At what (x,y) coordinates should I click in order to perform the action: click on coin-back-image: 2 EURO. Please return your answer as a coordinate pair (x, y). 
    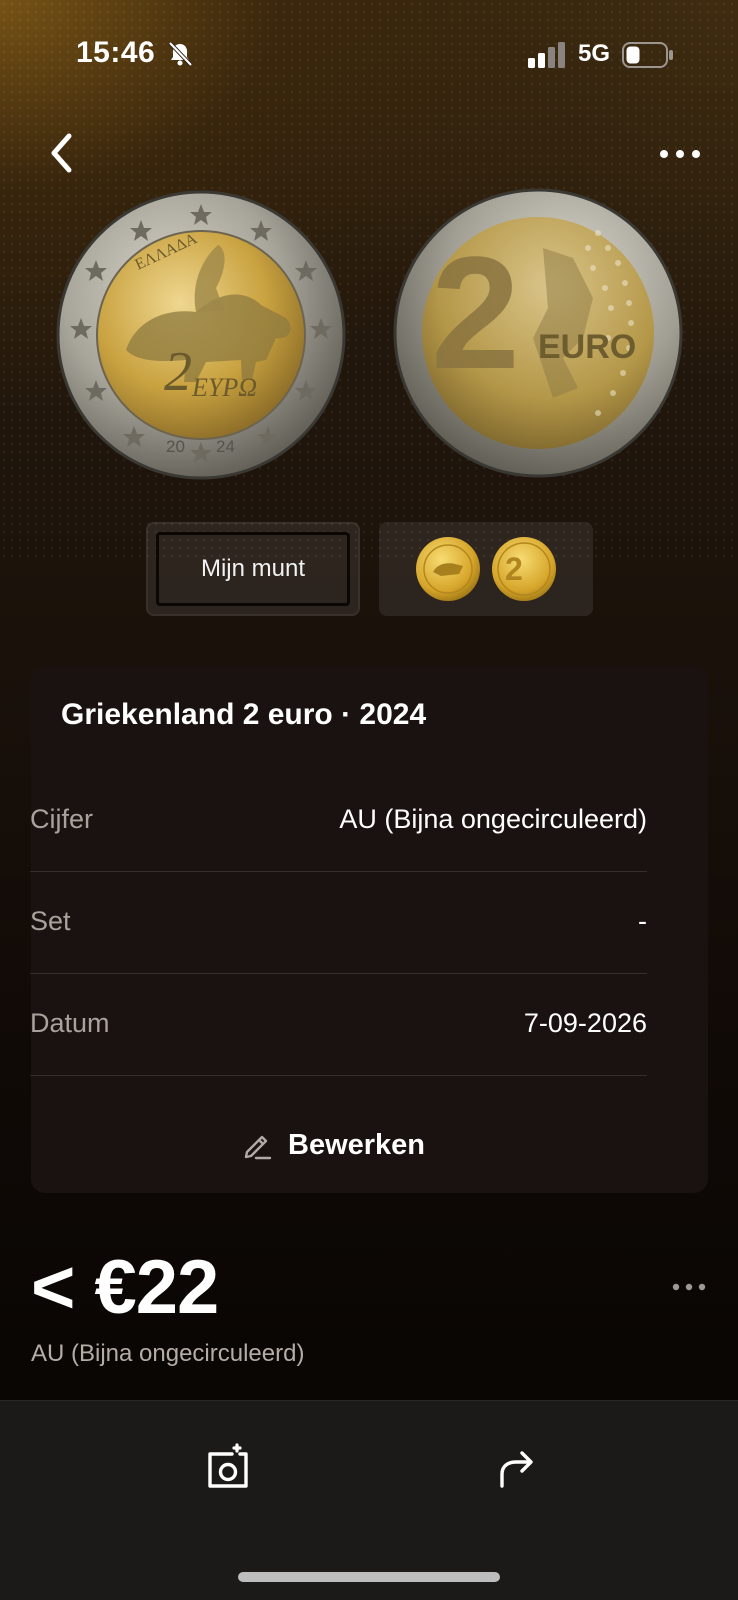
    Looking at the image, I should click on (538, 333).